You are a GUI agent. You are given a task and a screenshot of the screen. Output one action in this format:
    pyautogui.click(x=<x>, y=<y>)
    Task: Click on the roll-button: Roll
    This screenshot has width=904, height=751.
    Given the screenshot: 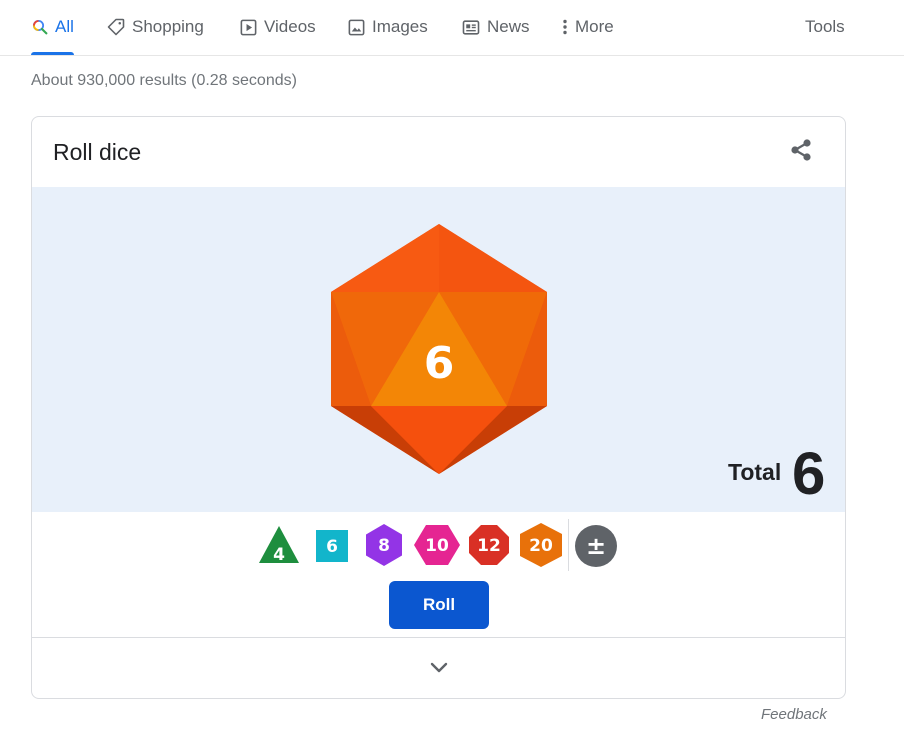 What is the action you would take?
    pyautogui.click(x=439, y=605)
    